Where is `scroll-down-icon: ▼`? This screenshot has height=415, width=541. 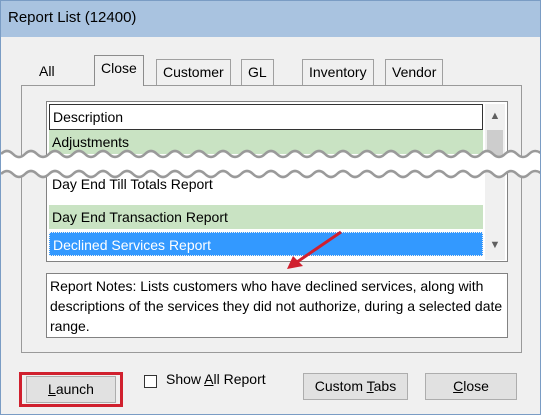 scroll-down-icon: ▼ is located at coordinates (495, 245).